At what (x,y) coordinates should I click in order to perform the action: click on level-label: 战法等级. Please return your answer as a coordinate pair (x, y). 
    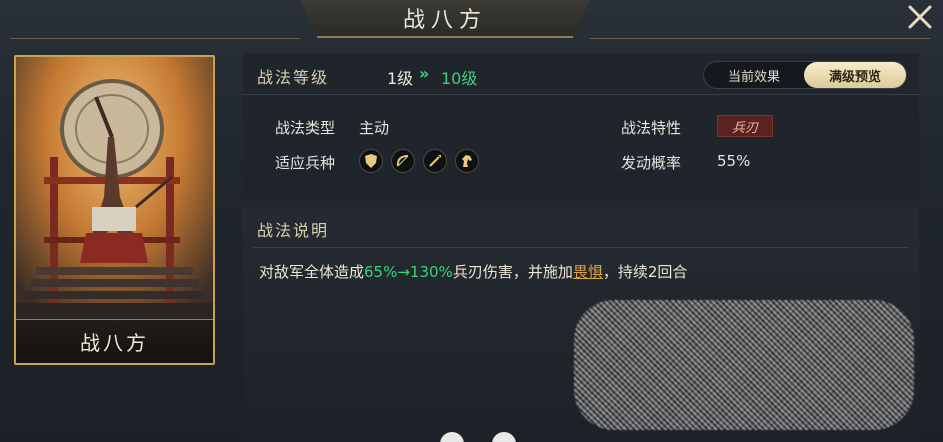
    Looking at the image, I should click on (293, 77).